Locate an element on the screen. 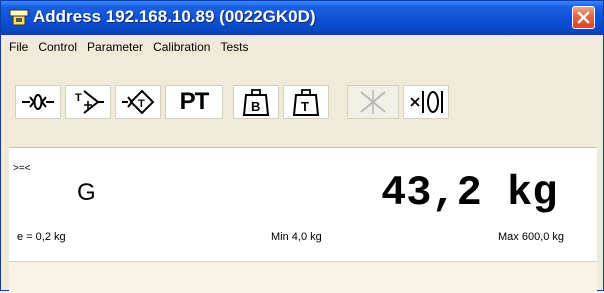 The height and width of the screenshot is (293, 604). close-button is located at coordinates (583, 17).